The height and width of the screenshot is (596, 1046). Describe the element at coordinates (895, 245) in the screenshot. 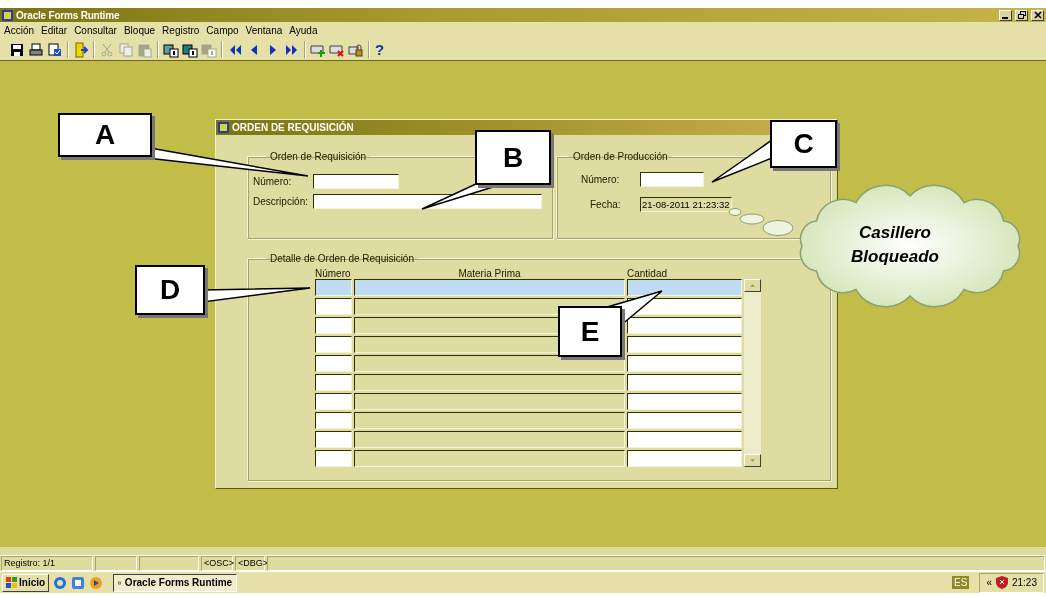

I see `cloud-text: Casillero Bloqueado` at that location.